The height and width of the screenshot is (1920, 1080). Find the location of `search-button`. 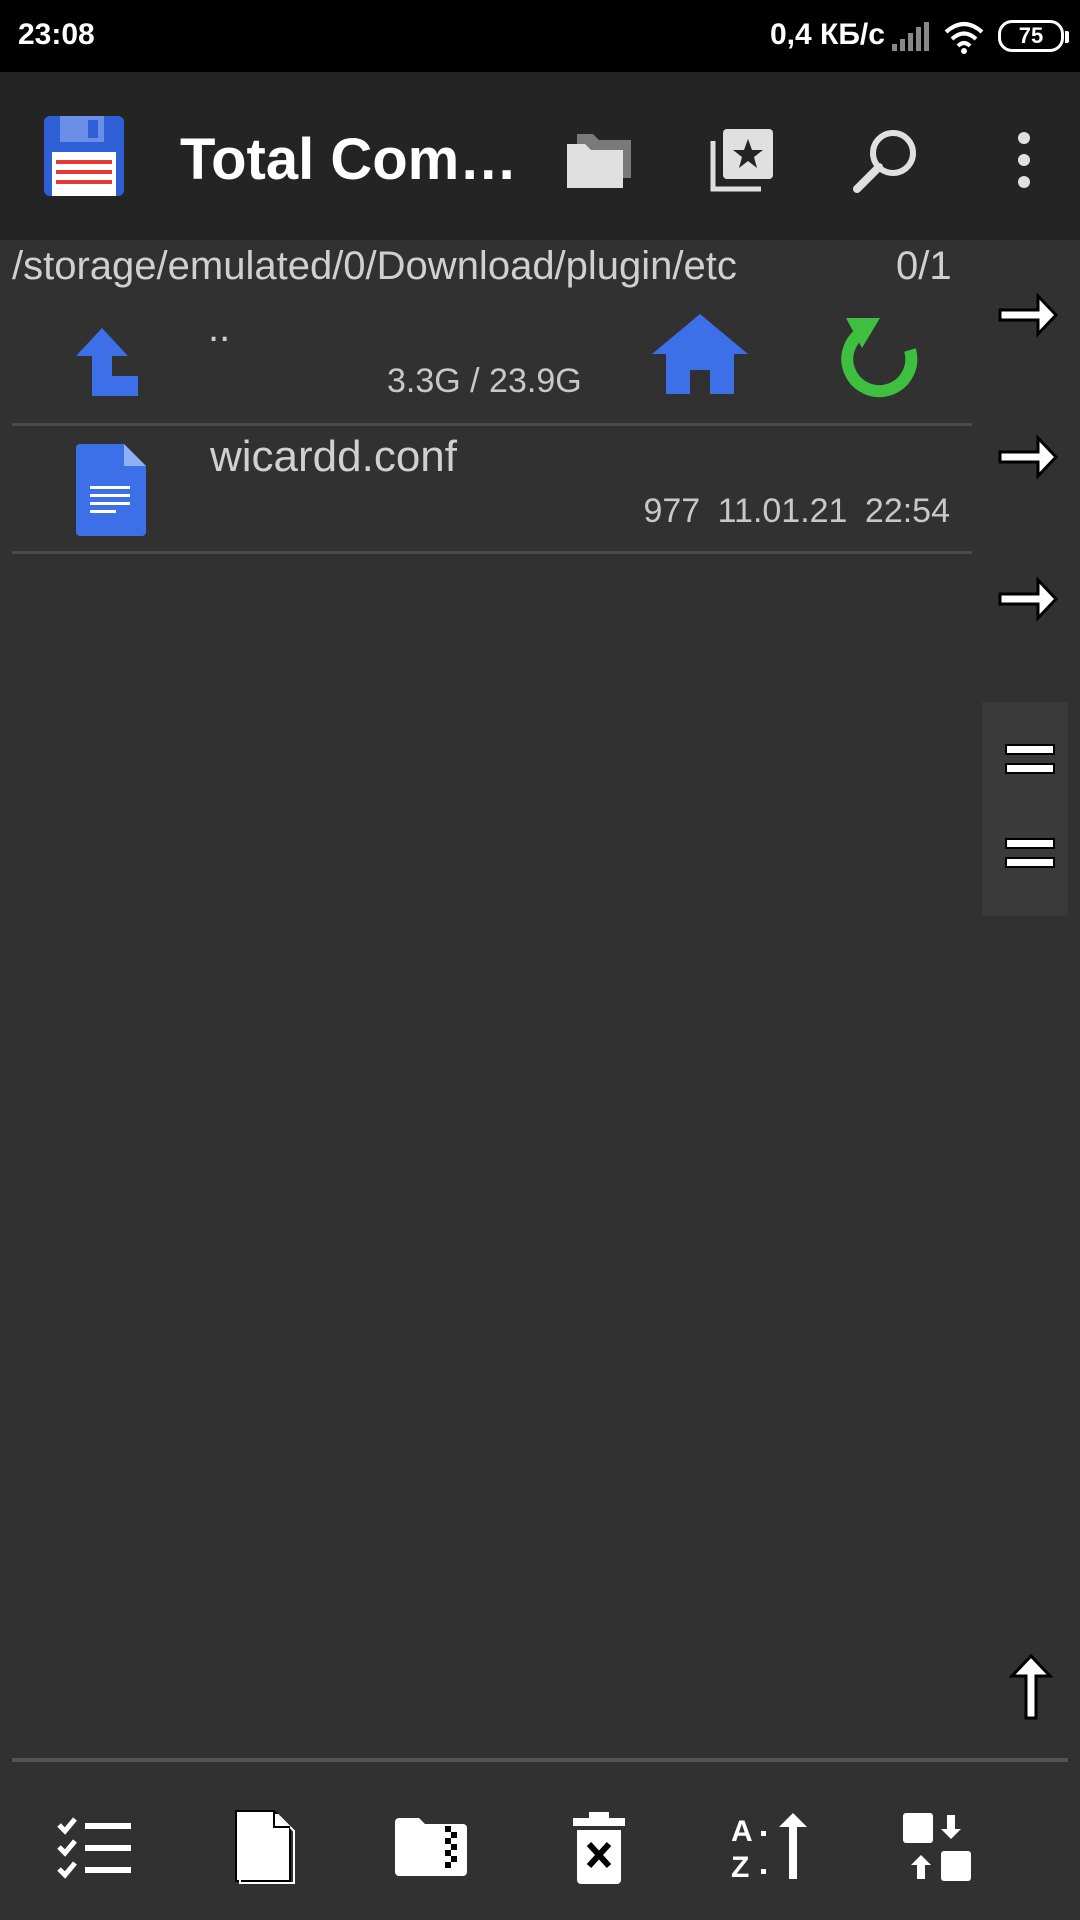

search-button is located at coordinates (886, 160).